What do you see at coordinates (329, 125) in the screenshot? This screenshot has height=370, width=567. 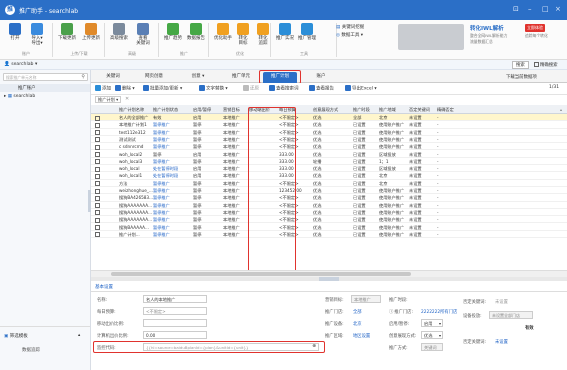 I see `table-row: 本地推广计划1 暂停推广 暂停 本地推广 <不限定> 优选 已设置 使用账户推广 未设置 -` at bounding box center [329, 125].